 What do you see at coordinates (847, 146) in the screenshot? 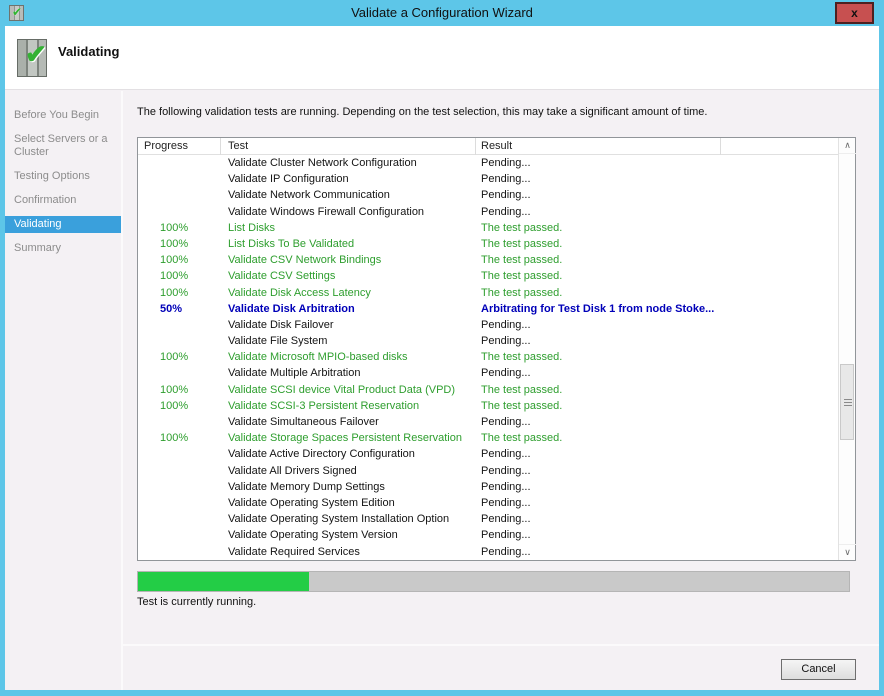
I see `scroll-up-icon: ∧` at bounding box center [847, 146].